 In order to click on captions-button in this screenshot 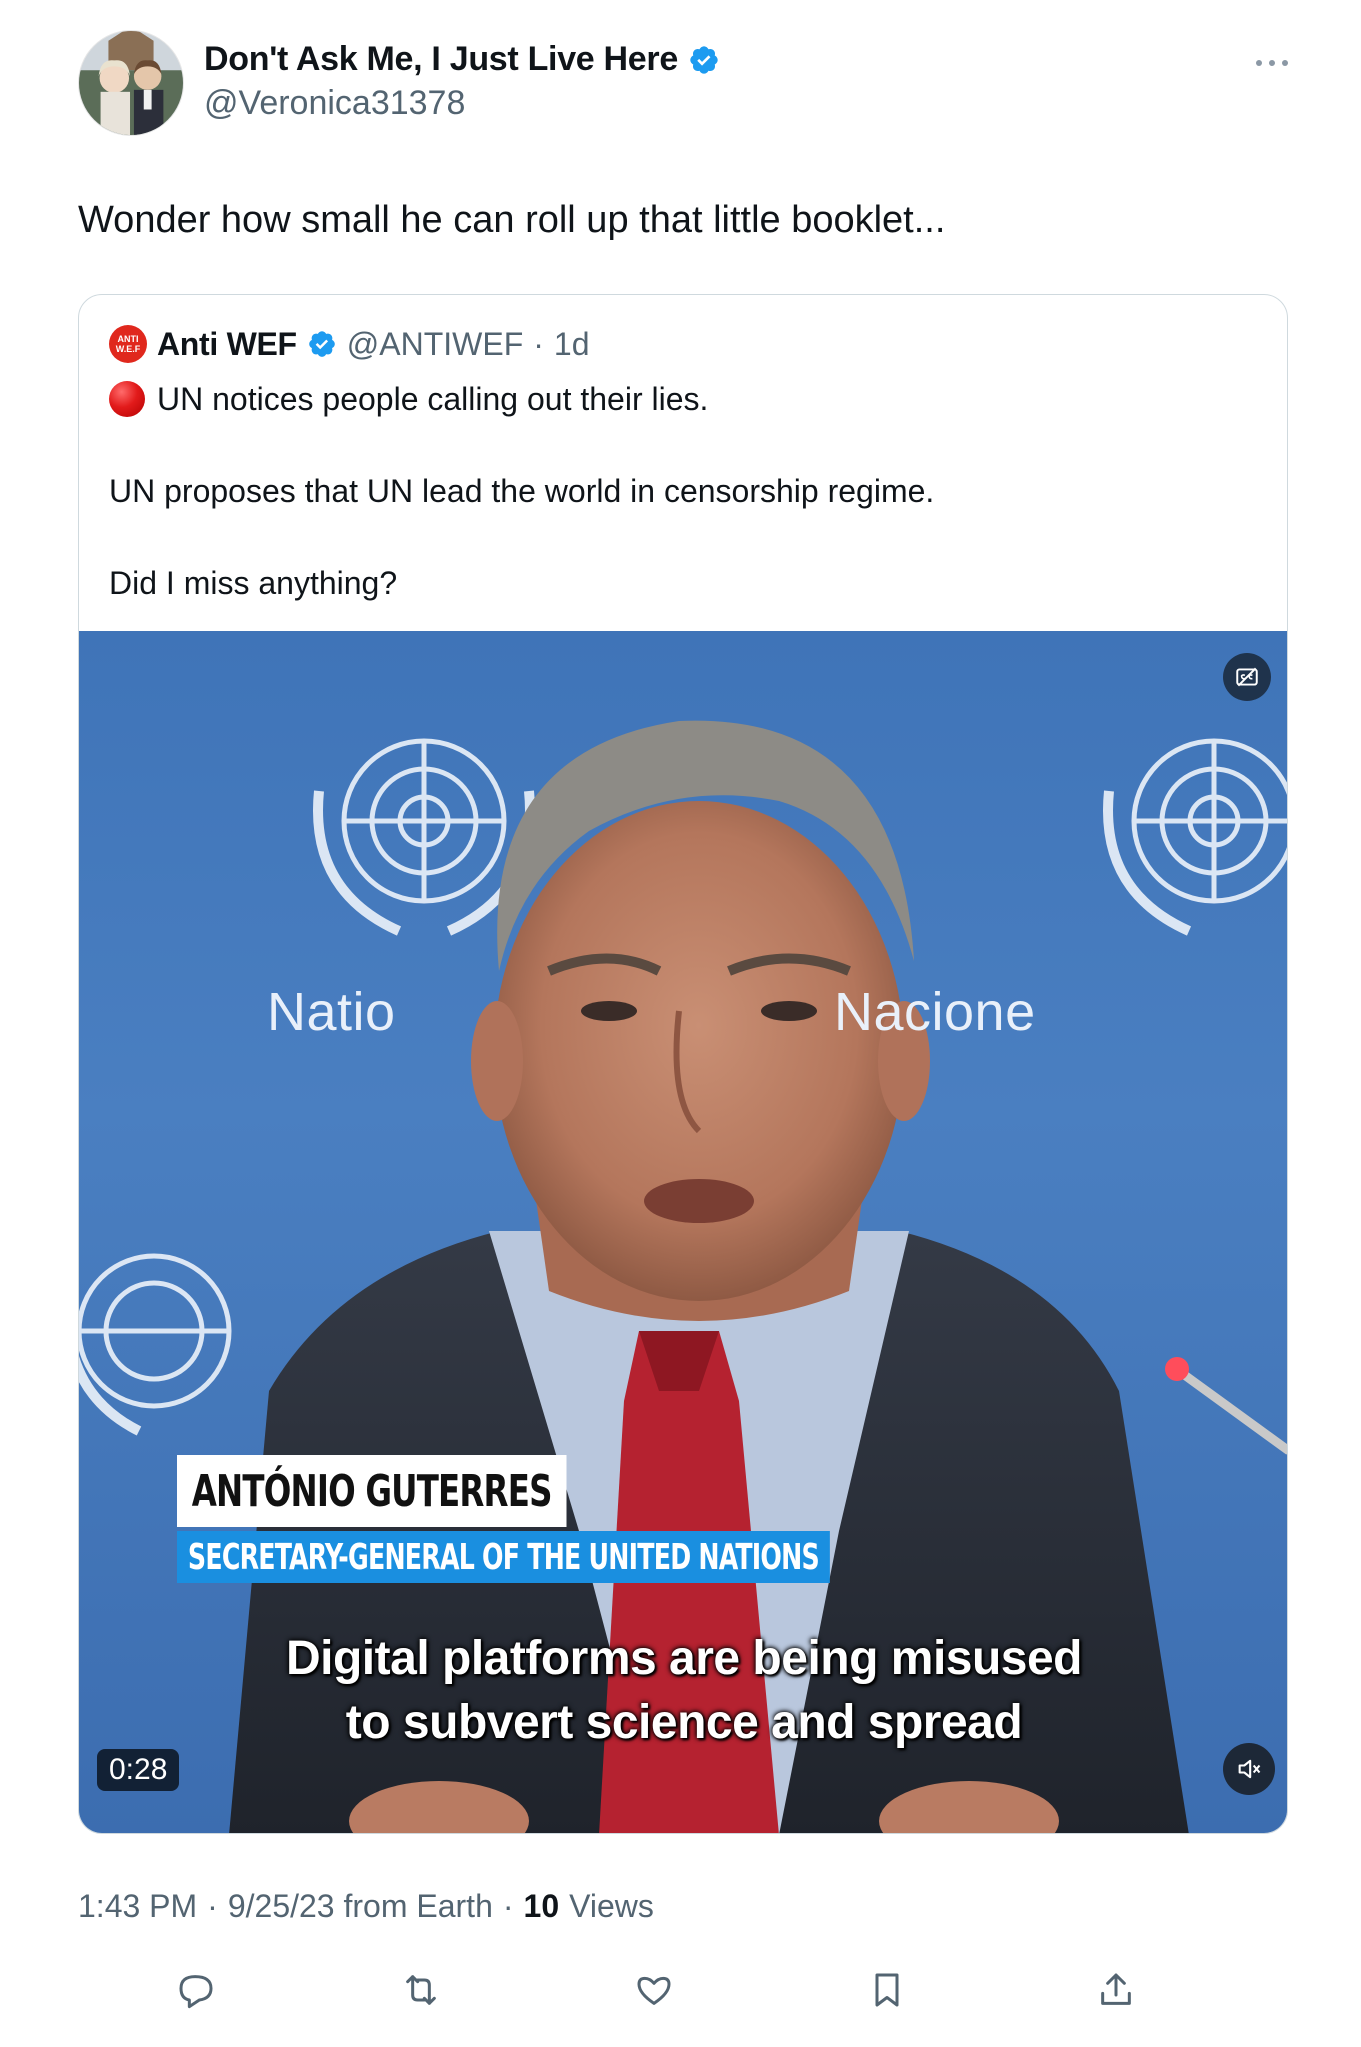, I will do `click(1247, 677)`.